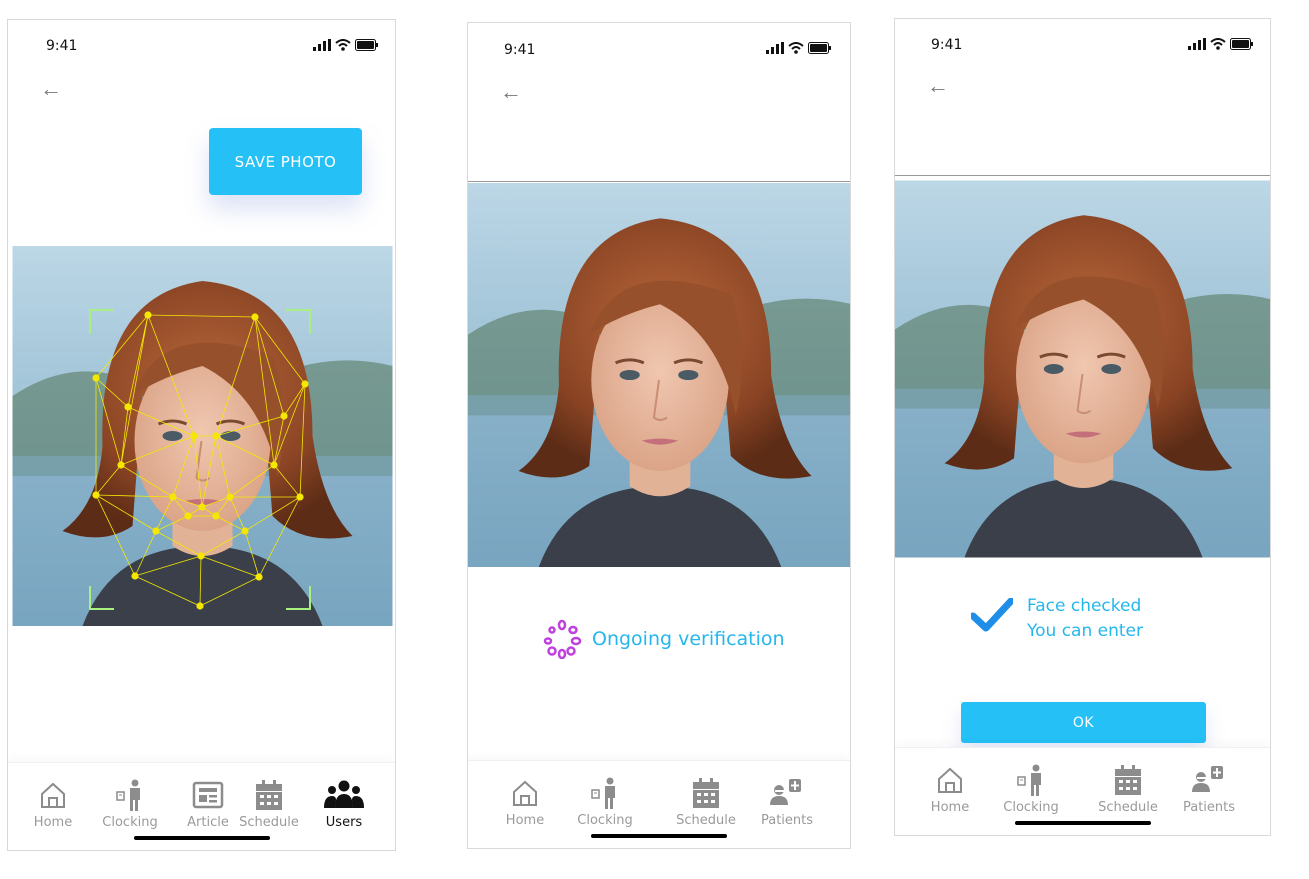  What do you see at coordinates (1084, 606) in the screenshot?
I see `result-title: Face checked` at bounding box center [1084, 606].